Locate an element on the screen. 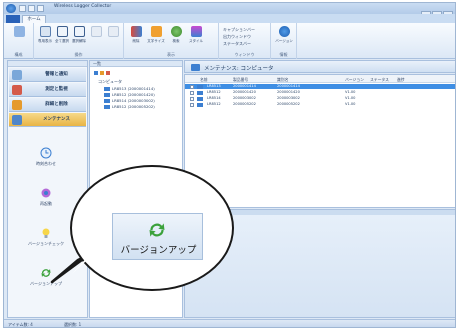  clock-sync-tool: 時刻合わせ is located at coordinates (46, 156).